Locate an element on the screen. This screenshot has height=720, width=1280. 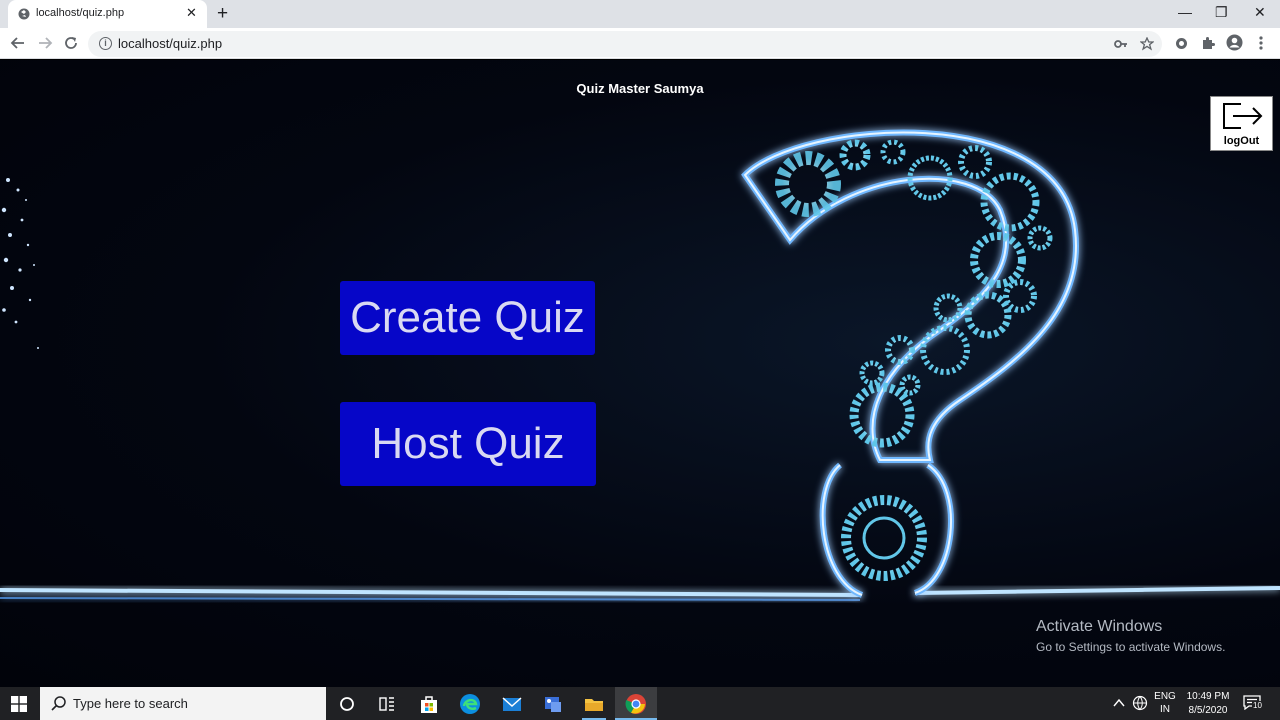
file-explorer-icon is located at coordinates (594, 704).